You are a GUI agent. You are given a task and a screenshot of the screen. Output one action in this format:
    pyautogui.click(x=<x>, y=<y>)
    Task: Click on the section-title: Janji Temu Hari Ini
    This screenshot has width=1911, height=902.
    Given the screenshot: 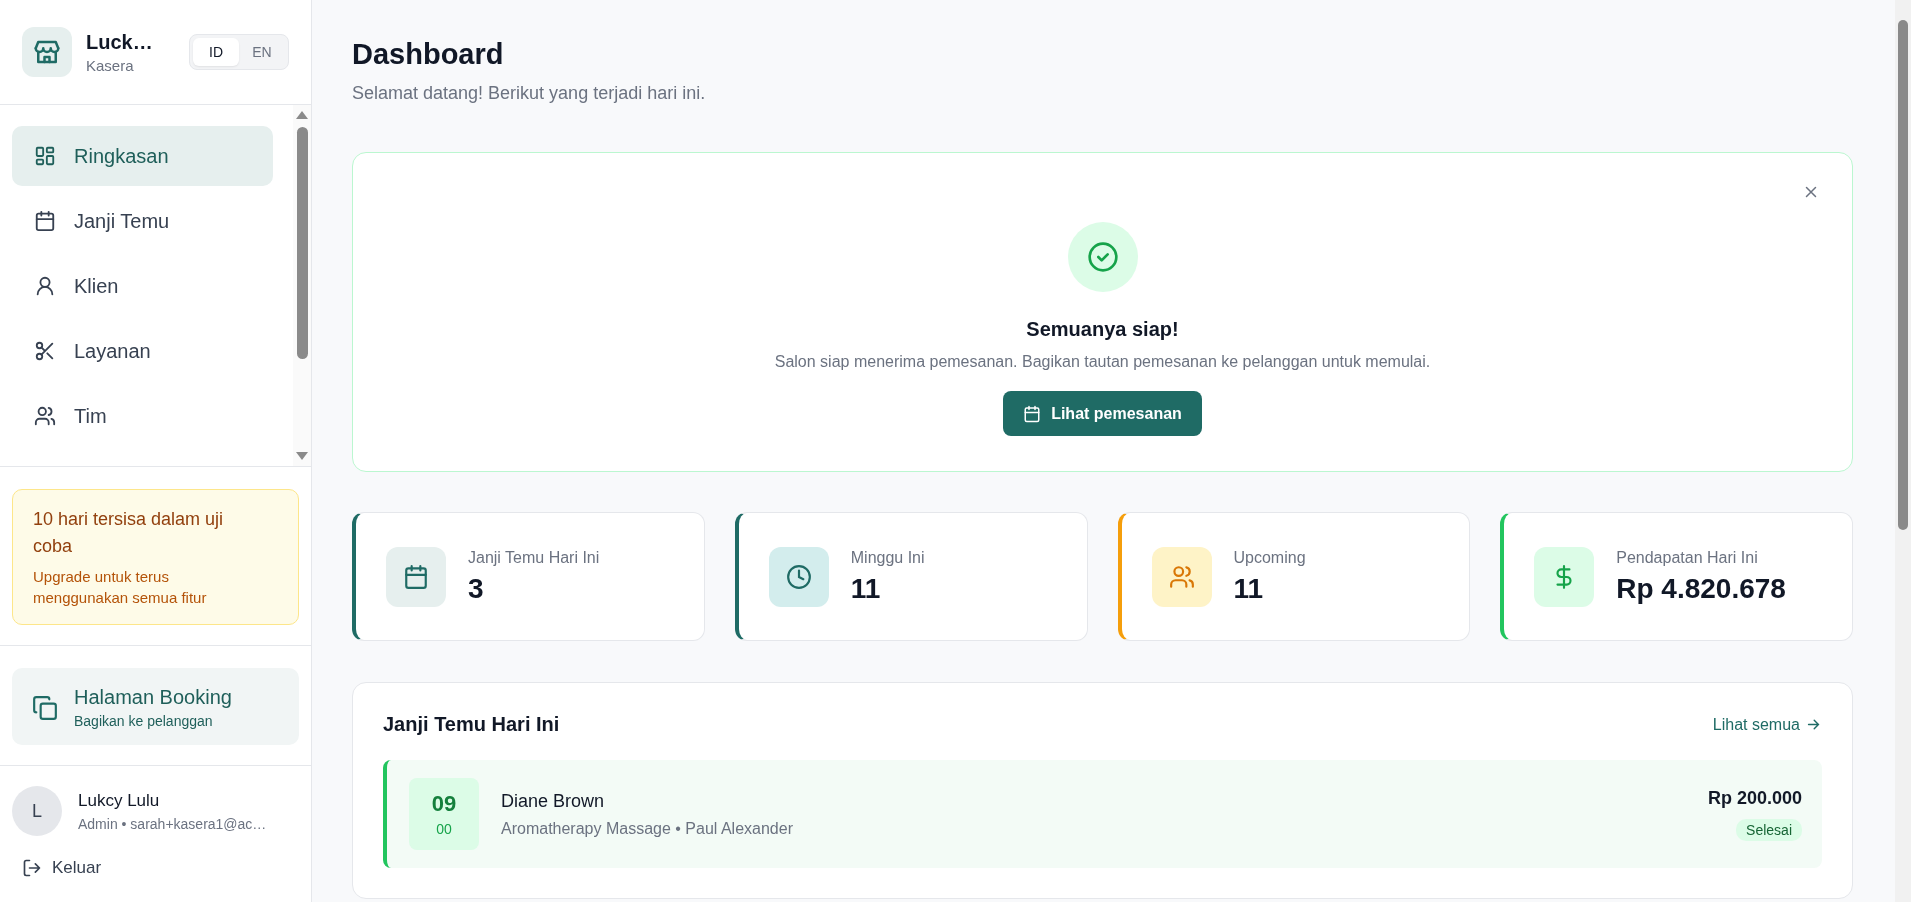 What is the action you would take?
    pyautogui.click(x=471, y=724)
    